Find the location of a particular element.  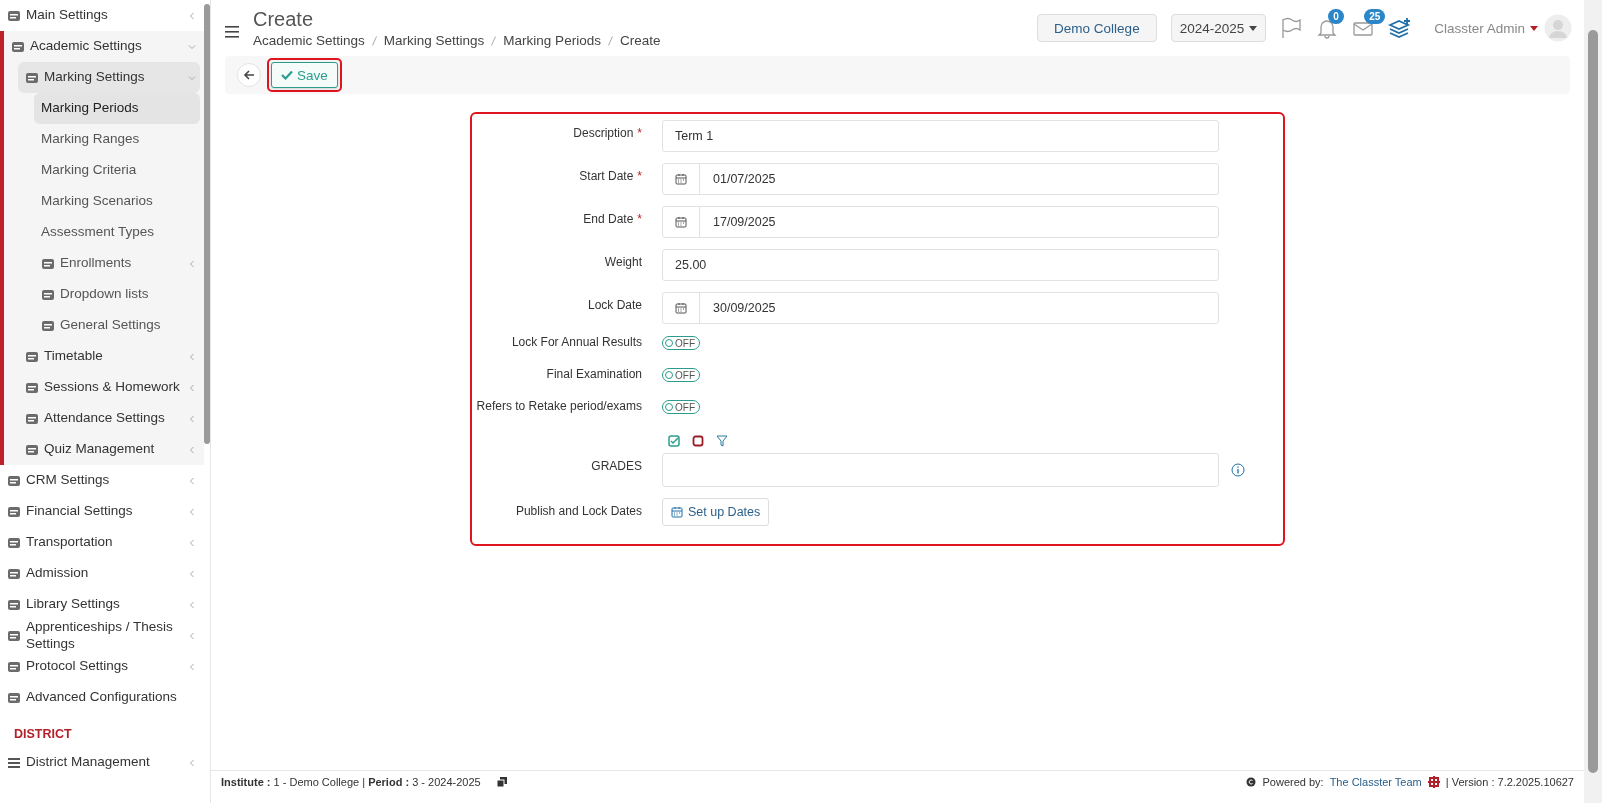

set-up-dates-button: Set up Dates is located at coordinates (716, 512).